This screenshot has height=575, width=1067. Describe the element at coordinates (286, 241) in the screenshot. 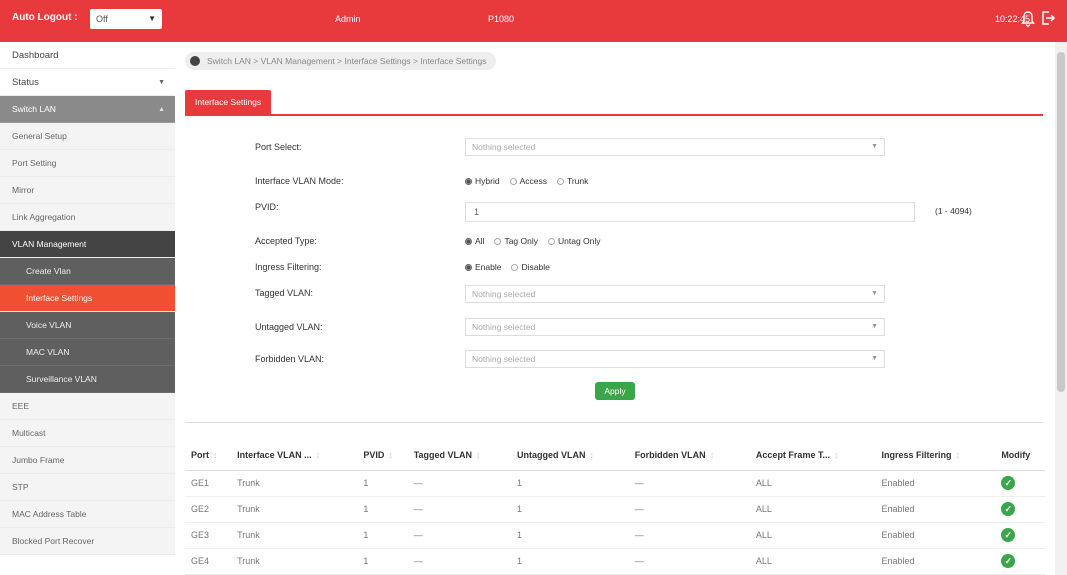

I see `accepted-type-label: Accepted Type:` at that location.